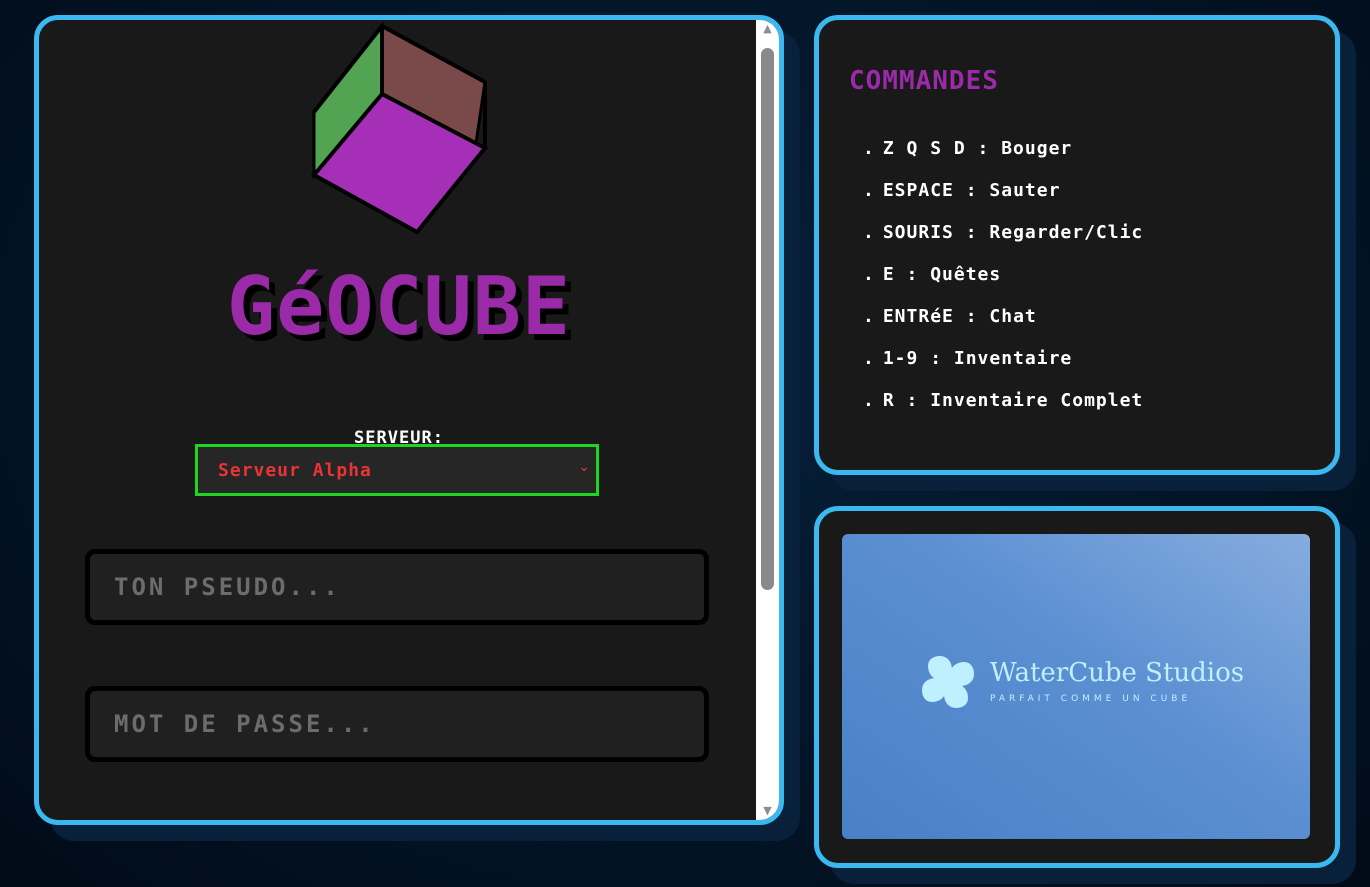  What do you see at coordinates (1003, 232) in the screenshot?
I see `command-item: . SOURIS : Regarder/Clic` at bounding box center [1003, 232].